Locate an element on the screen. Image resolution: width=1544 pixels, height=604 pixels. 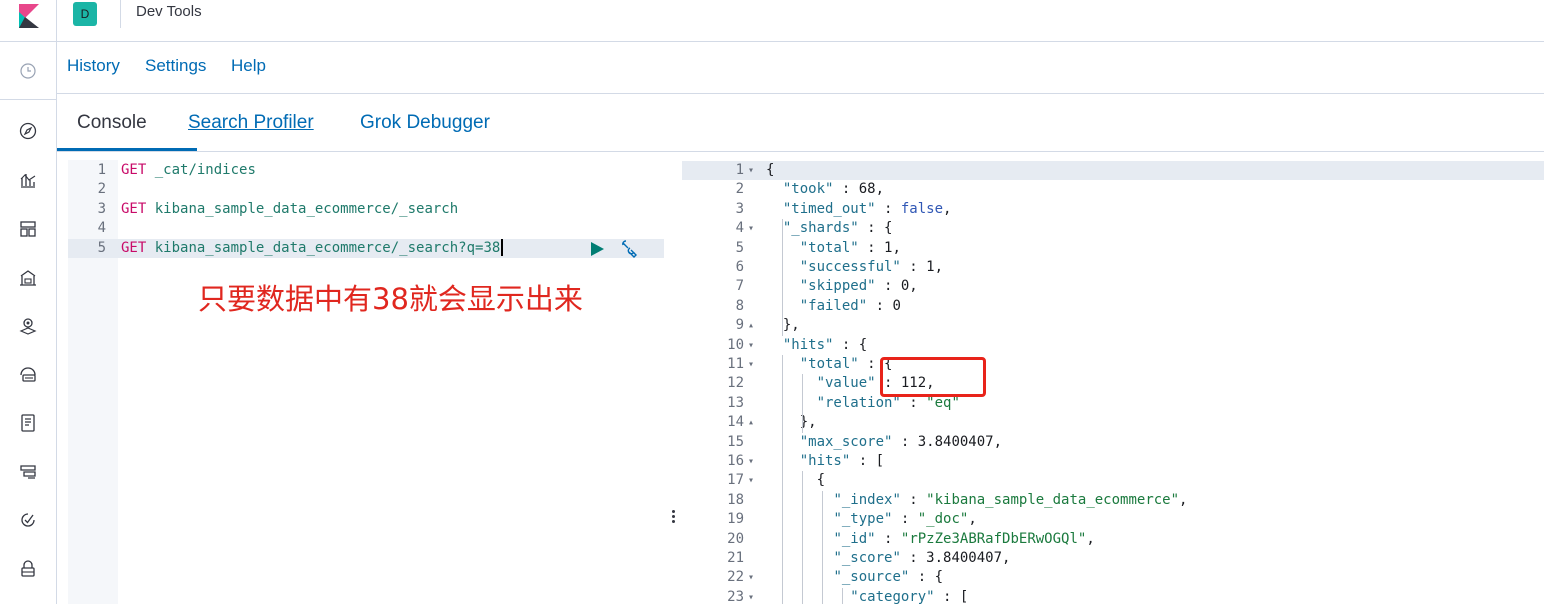
run-request-button is located at coordinates (597, 249).